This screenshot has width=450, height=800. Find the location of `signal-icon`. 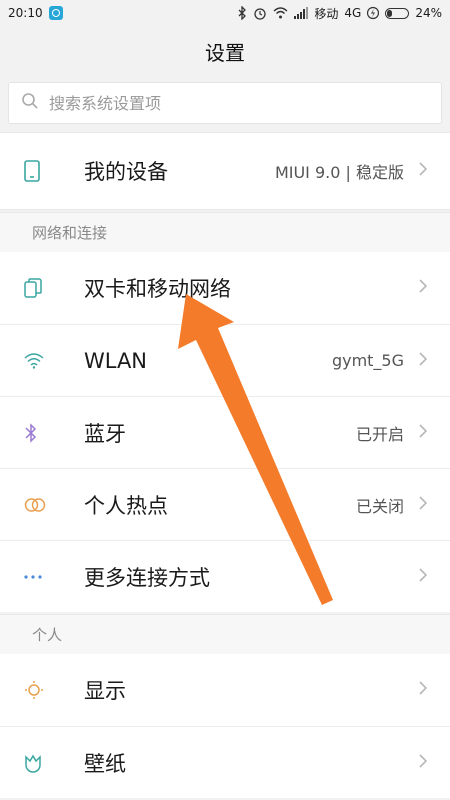

signal-icon is located at coordinates (301, 13).